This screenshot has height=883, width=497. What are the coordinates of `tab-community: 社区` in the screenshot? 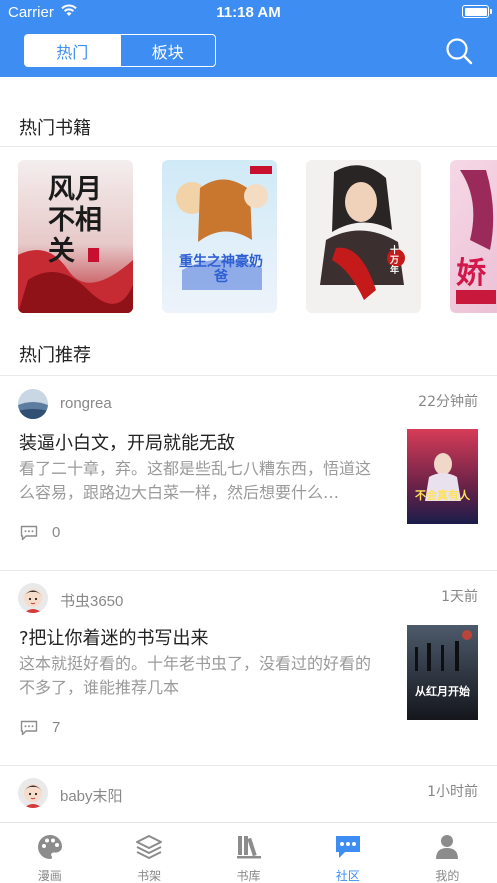 It's located at (347, 853).